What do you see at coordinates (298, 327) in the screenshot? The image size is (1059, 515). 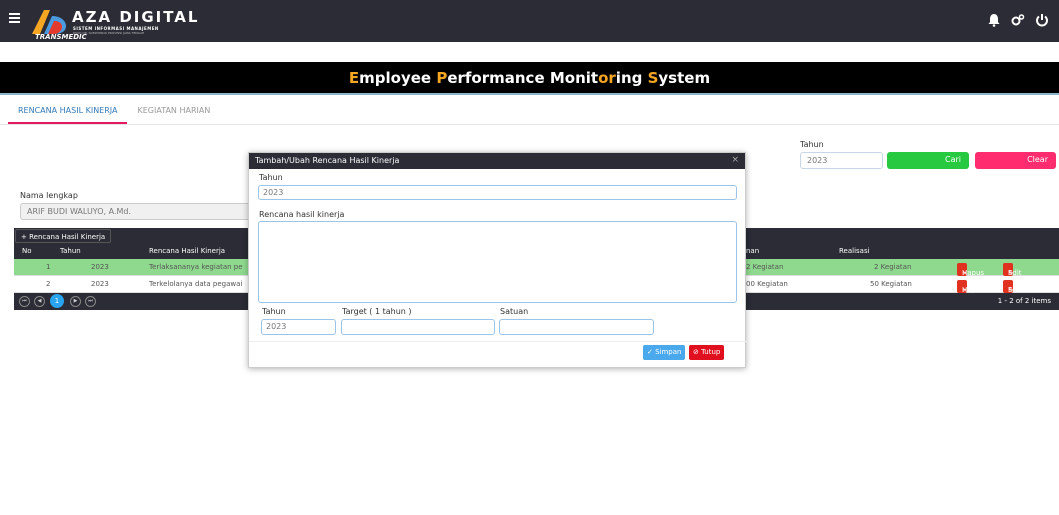 I see `modal-tahun2-input: 2023` at bounding box center [298, 327].